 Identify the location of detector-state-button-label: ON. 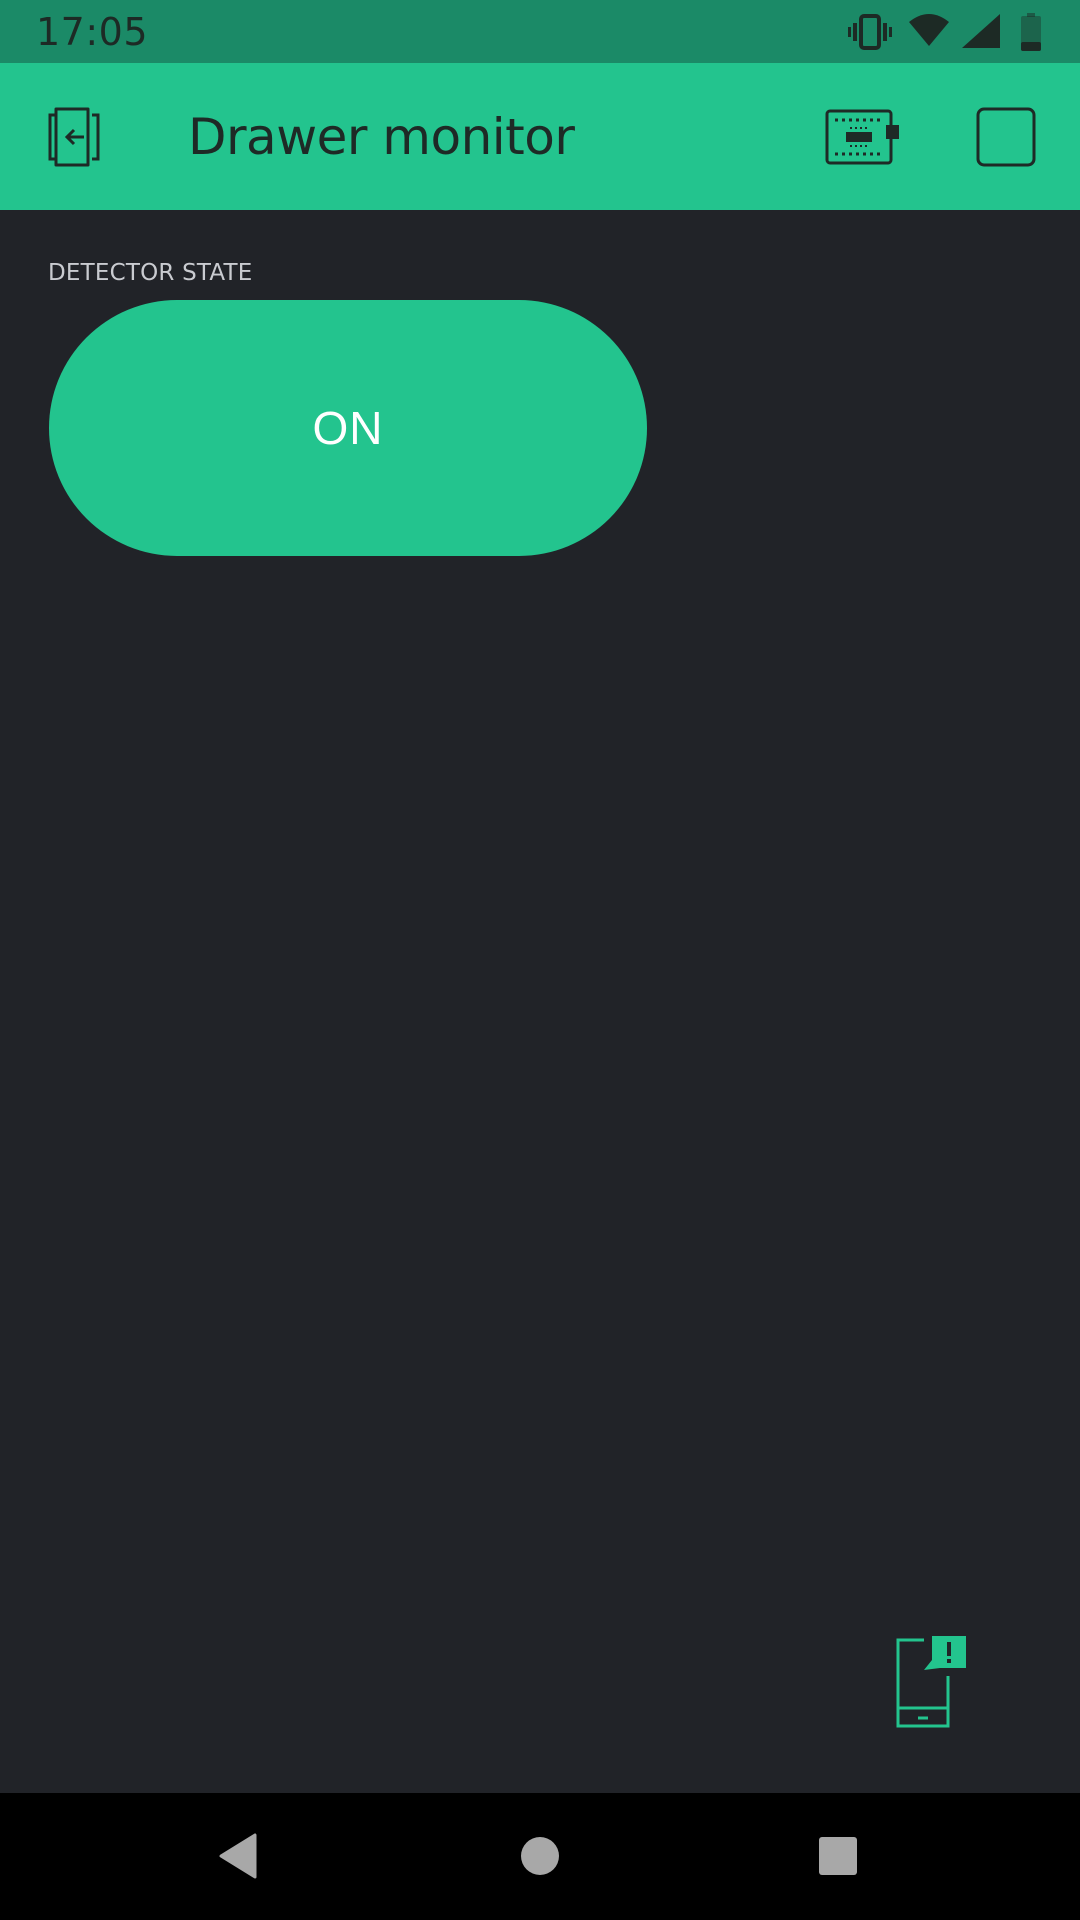
(348, 428).